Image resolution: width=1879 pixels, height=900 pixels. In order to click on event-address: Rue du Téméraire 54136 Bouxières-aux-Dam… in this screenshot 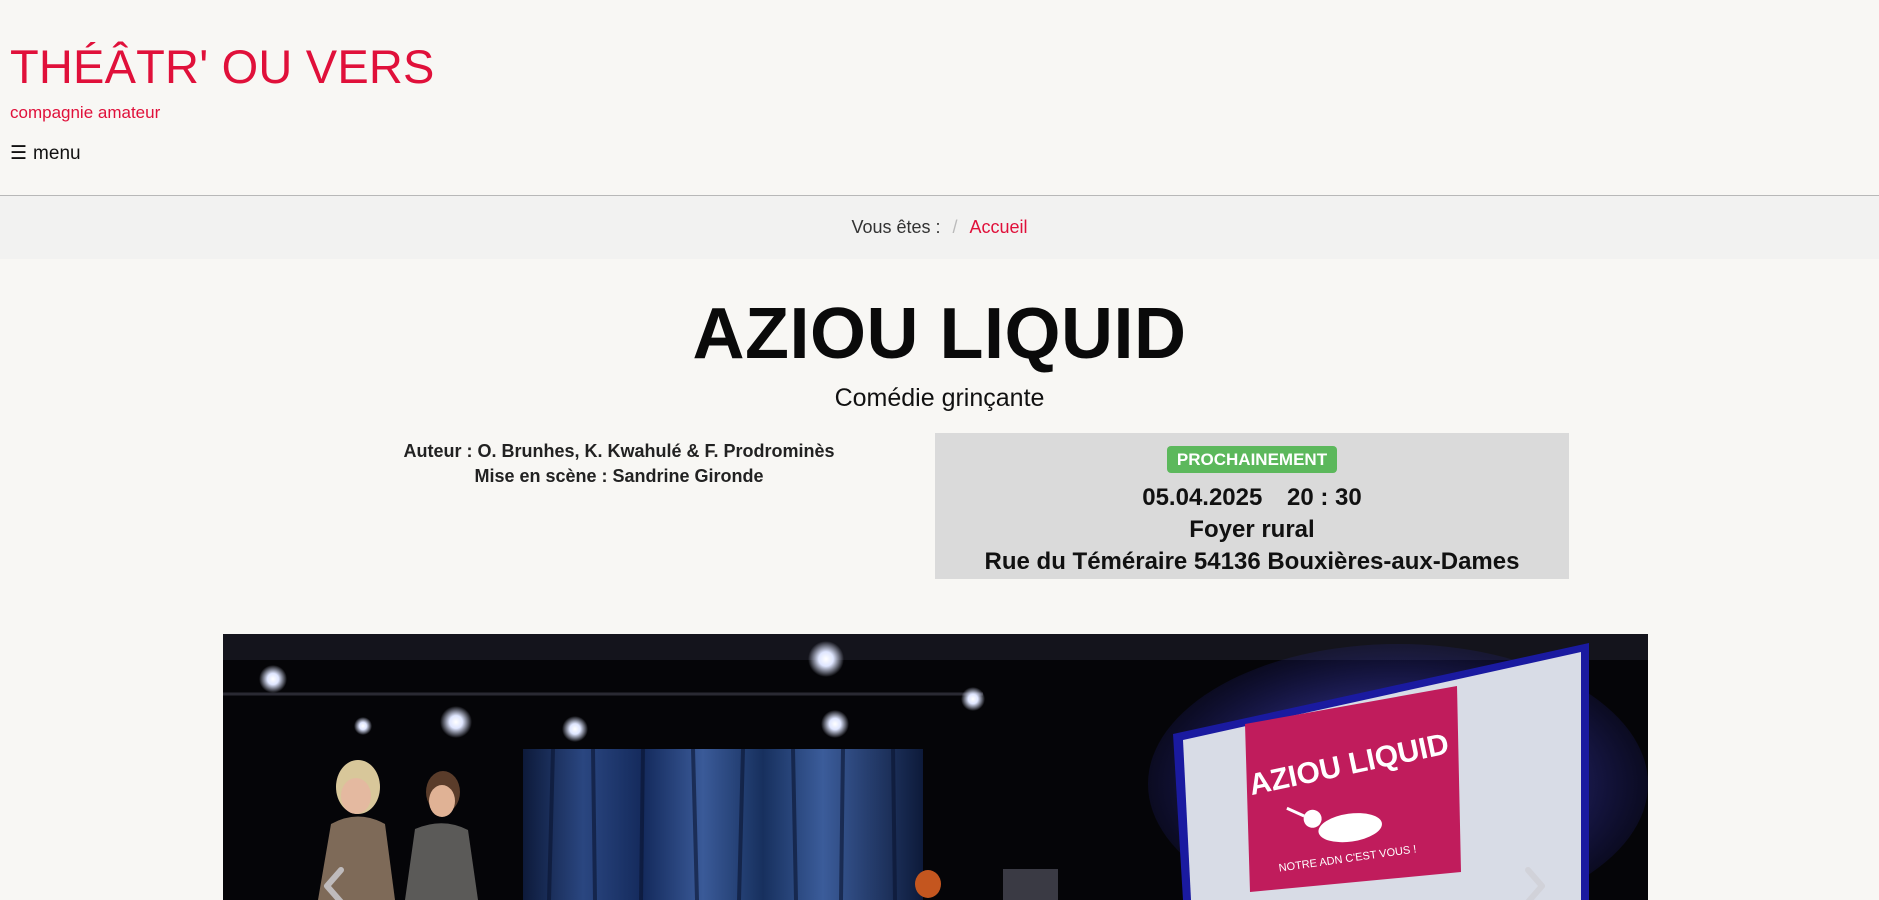, I will do `click(1252, 561)`.